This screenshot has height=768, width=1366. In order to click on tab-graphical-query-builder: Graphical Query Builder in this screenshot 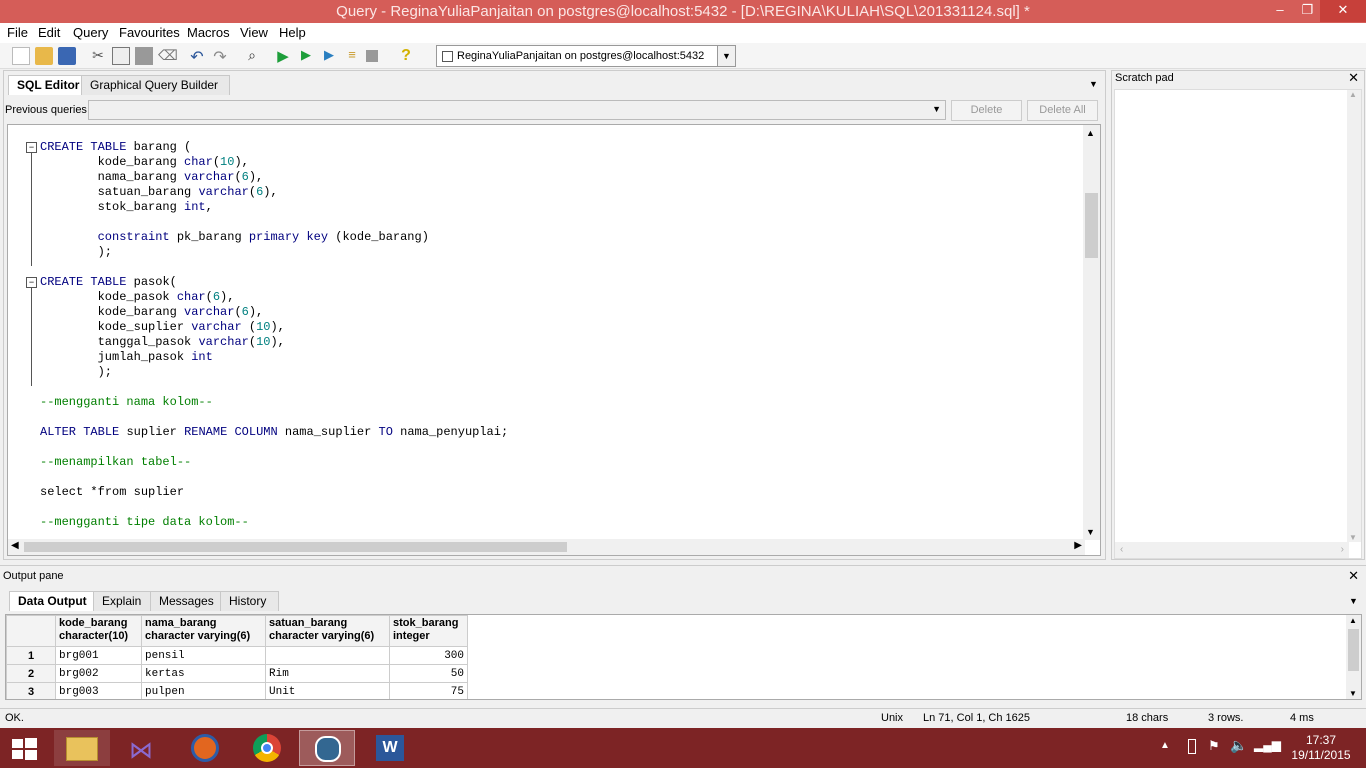, I will do `click(155, 85)`.